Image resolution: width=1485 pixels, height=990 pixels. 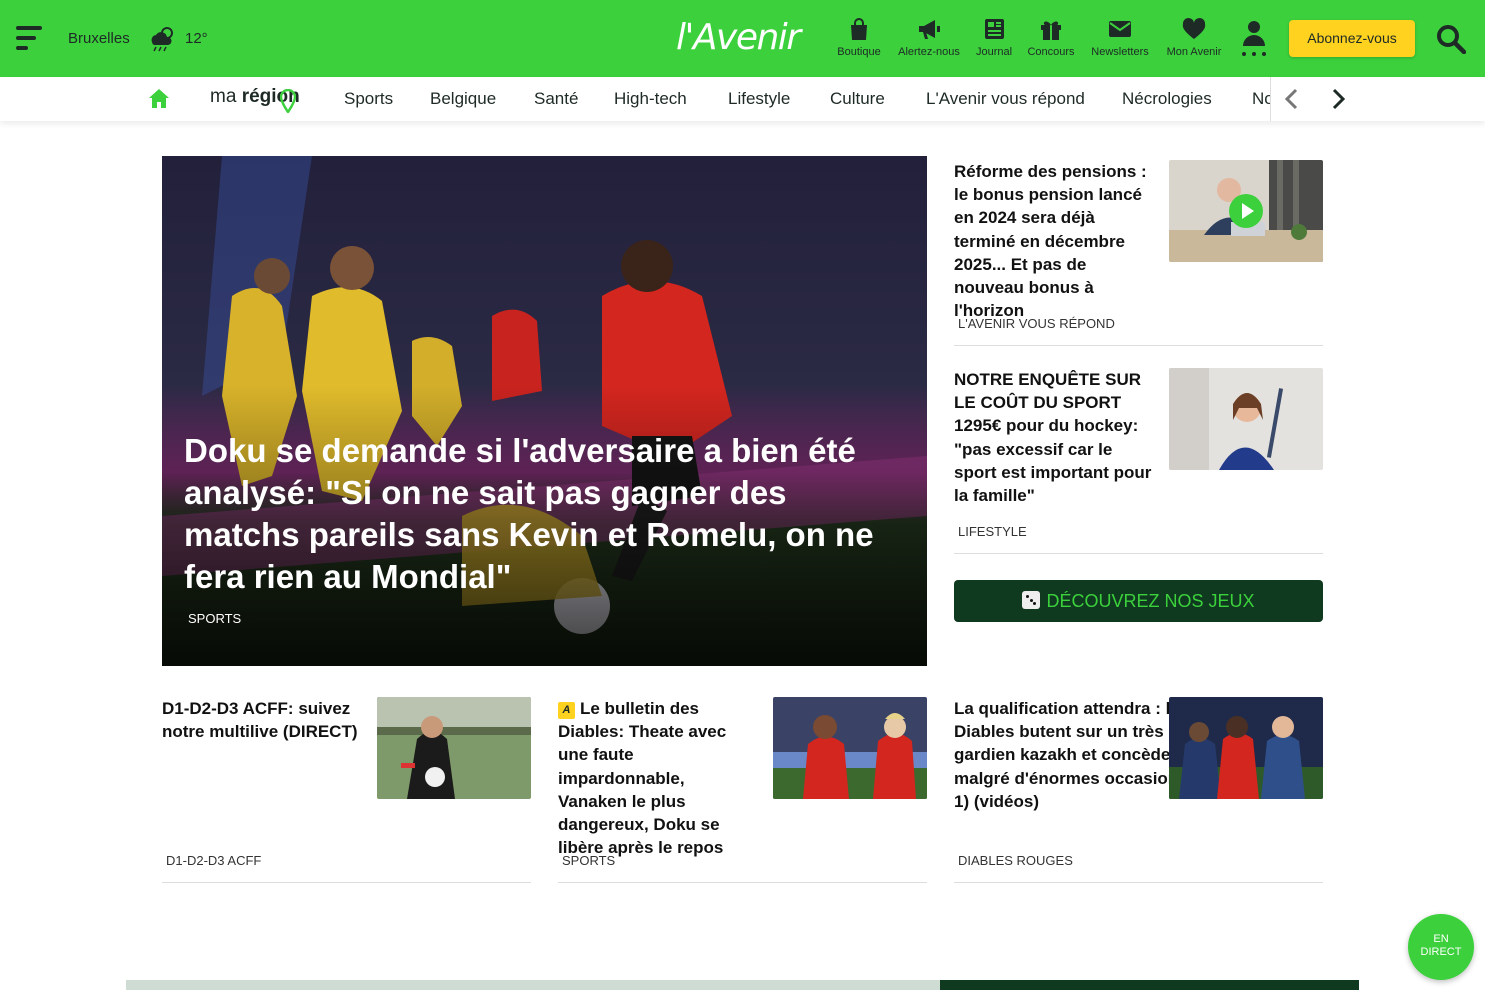 What do you see at coordinates (533, 985) in the screenshot?
I see `next-section-banner` at bounding box center [533, 985].